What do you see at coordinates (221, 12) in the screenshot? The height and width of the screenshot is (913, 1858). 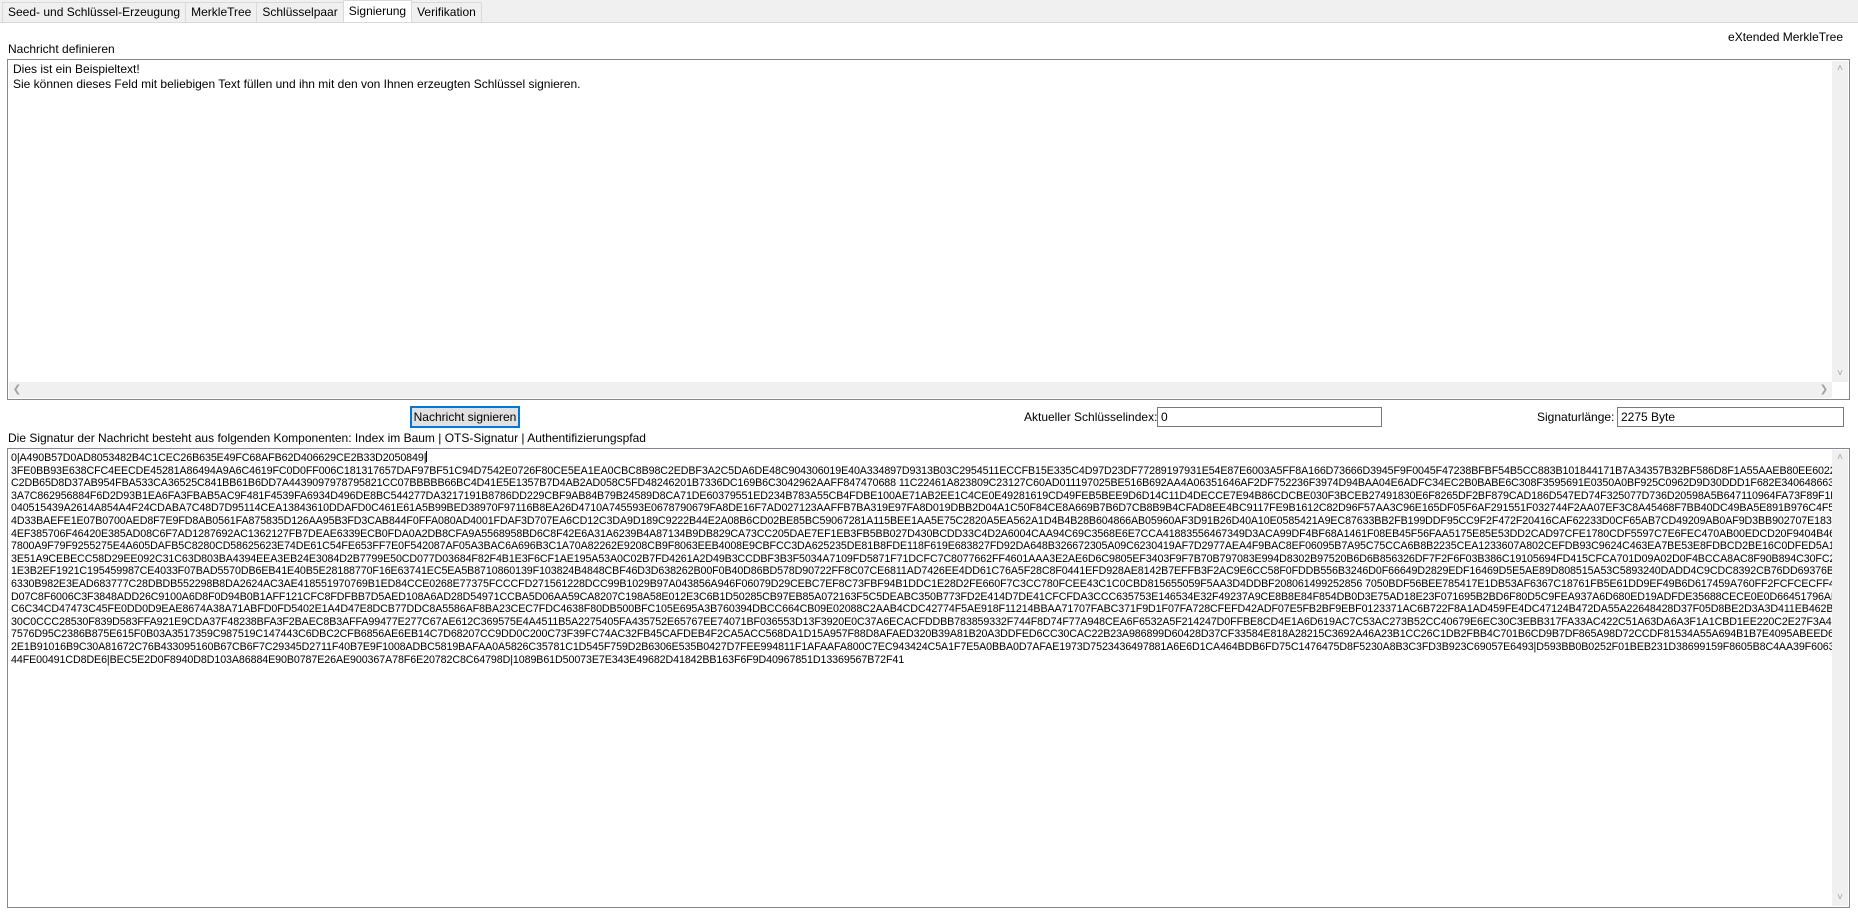 I see `tab-merkletree: MerkleTree` at bounding box center [221, 12].